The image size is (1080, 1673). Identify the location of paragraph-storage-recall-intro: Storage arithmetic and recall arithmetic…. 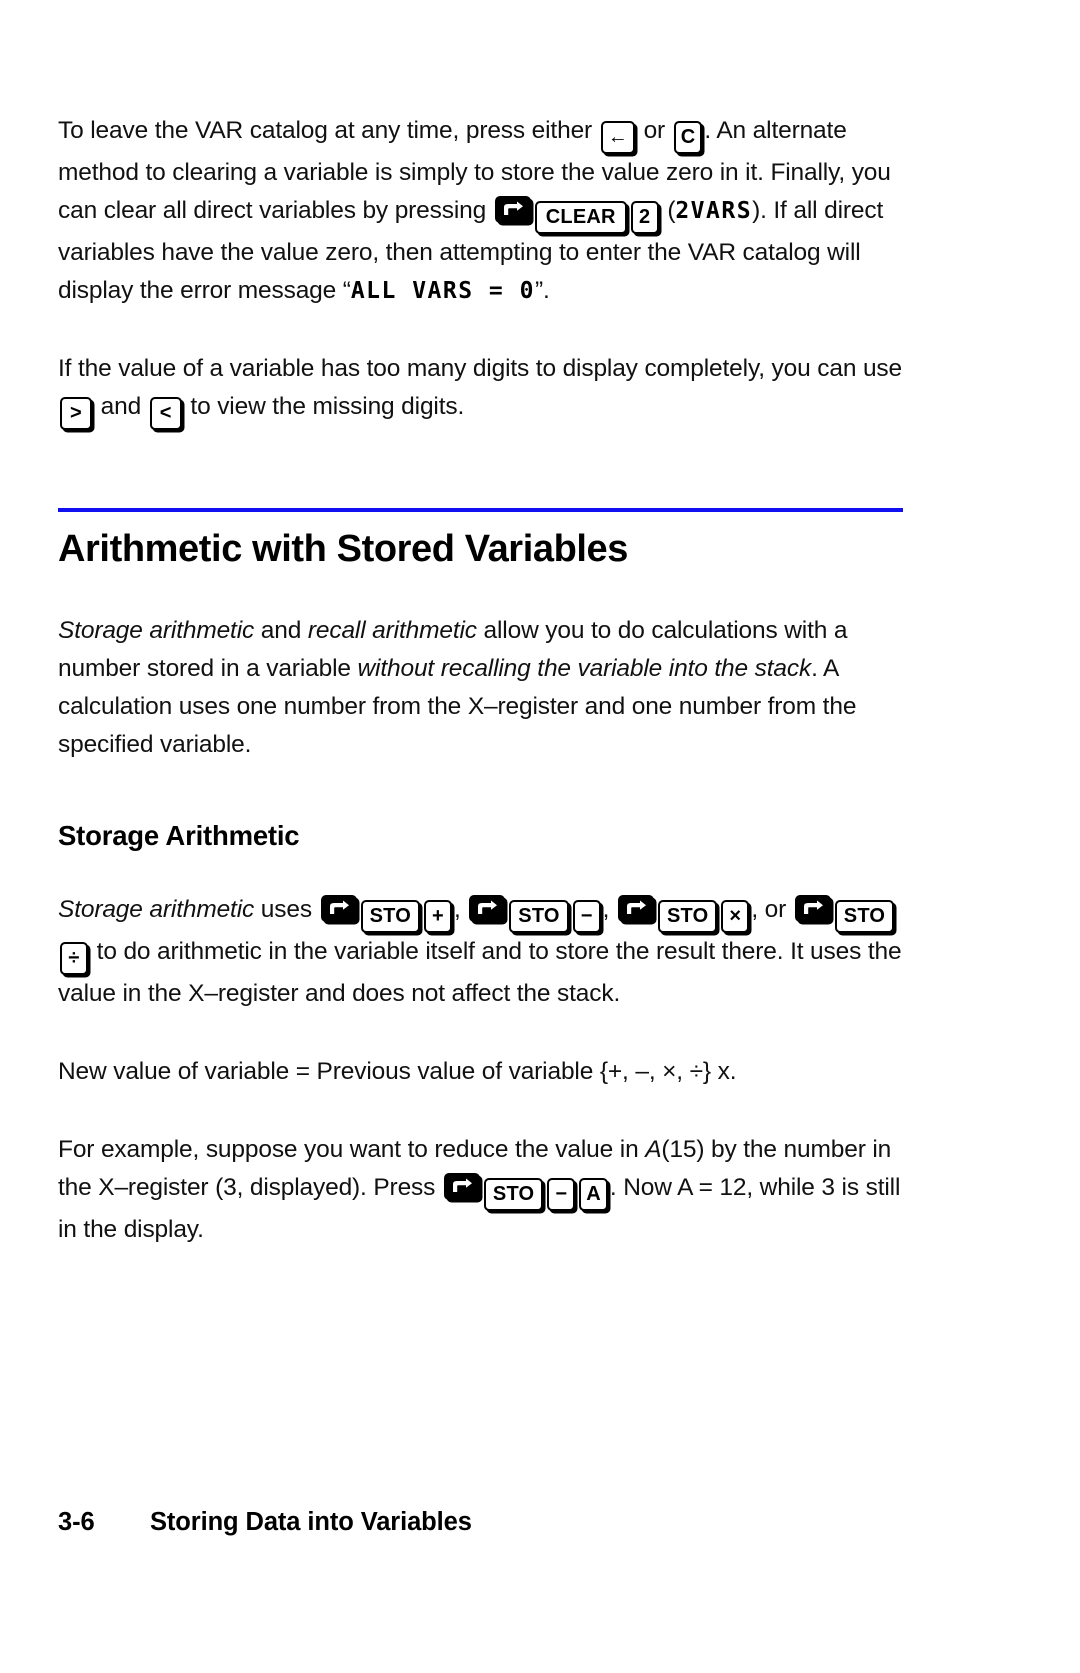
(480, 688).